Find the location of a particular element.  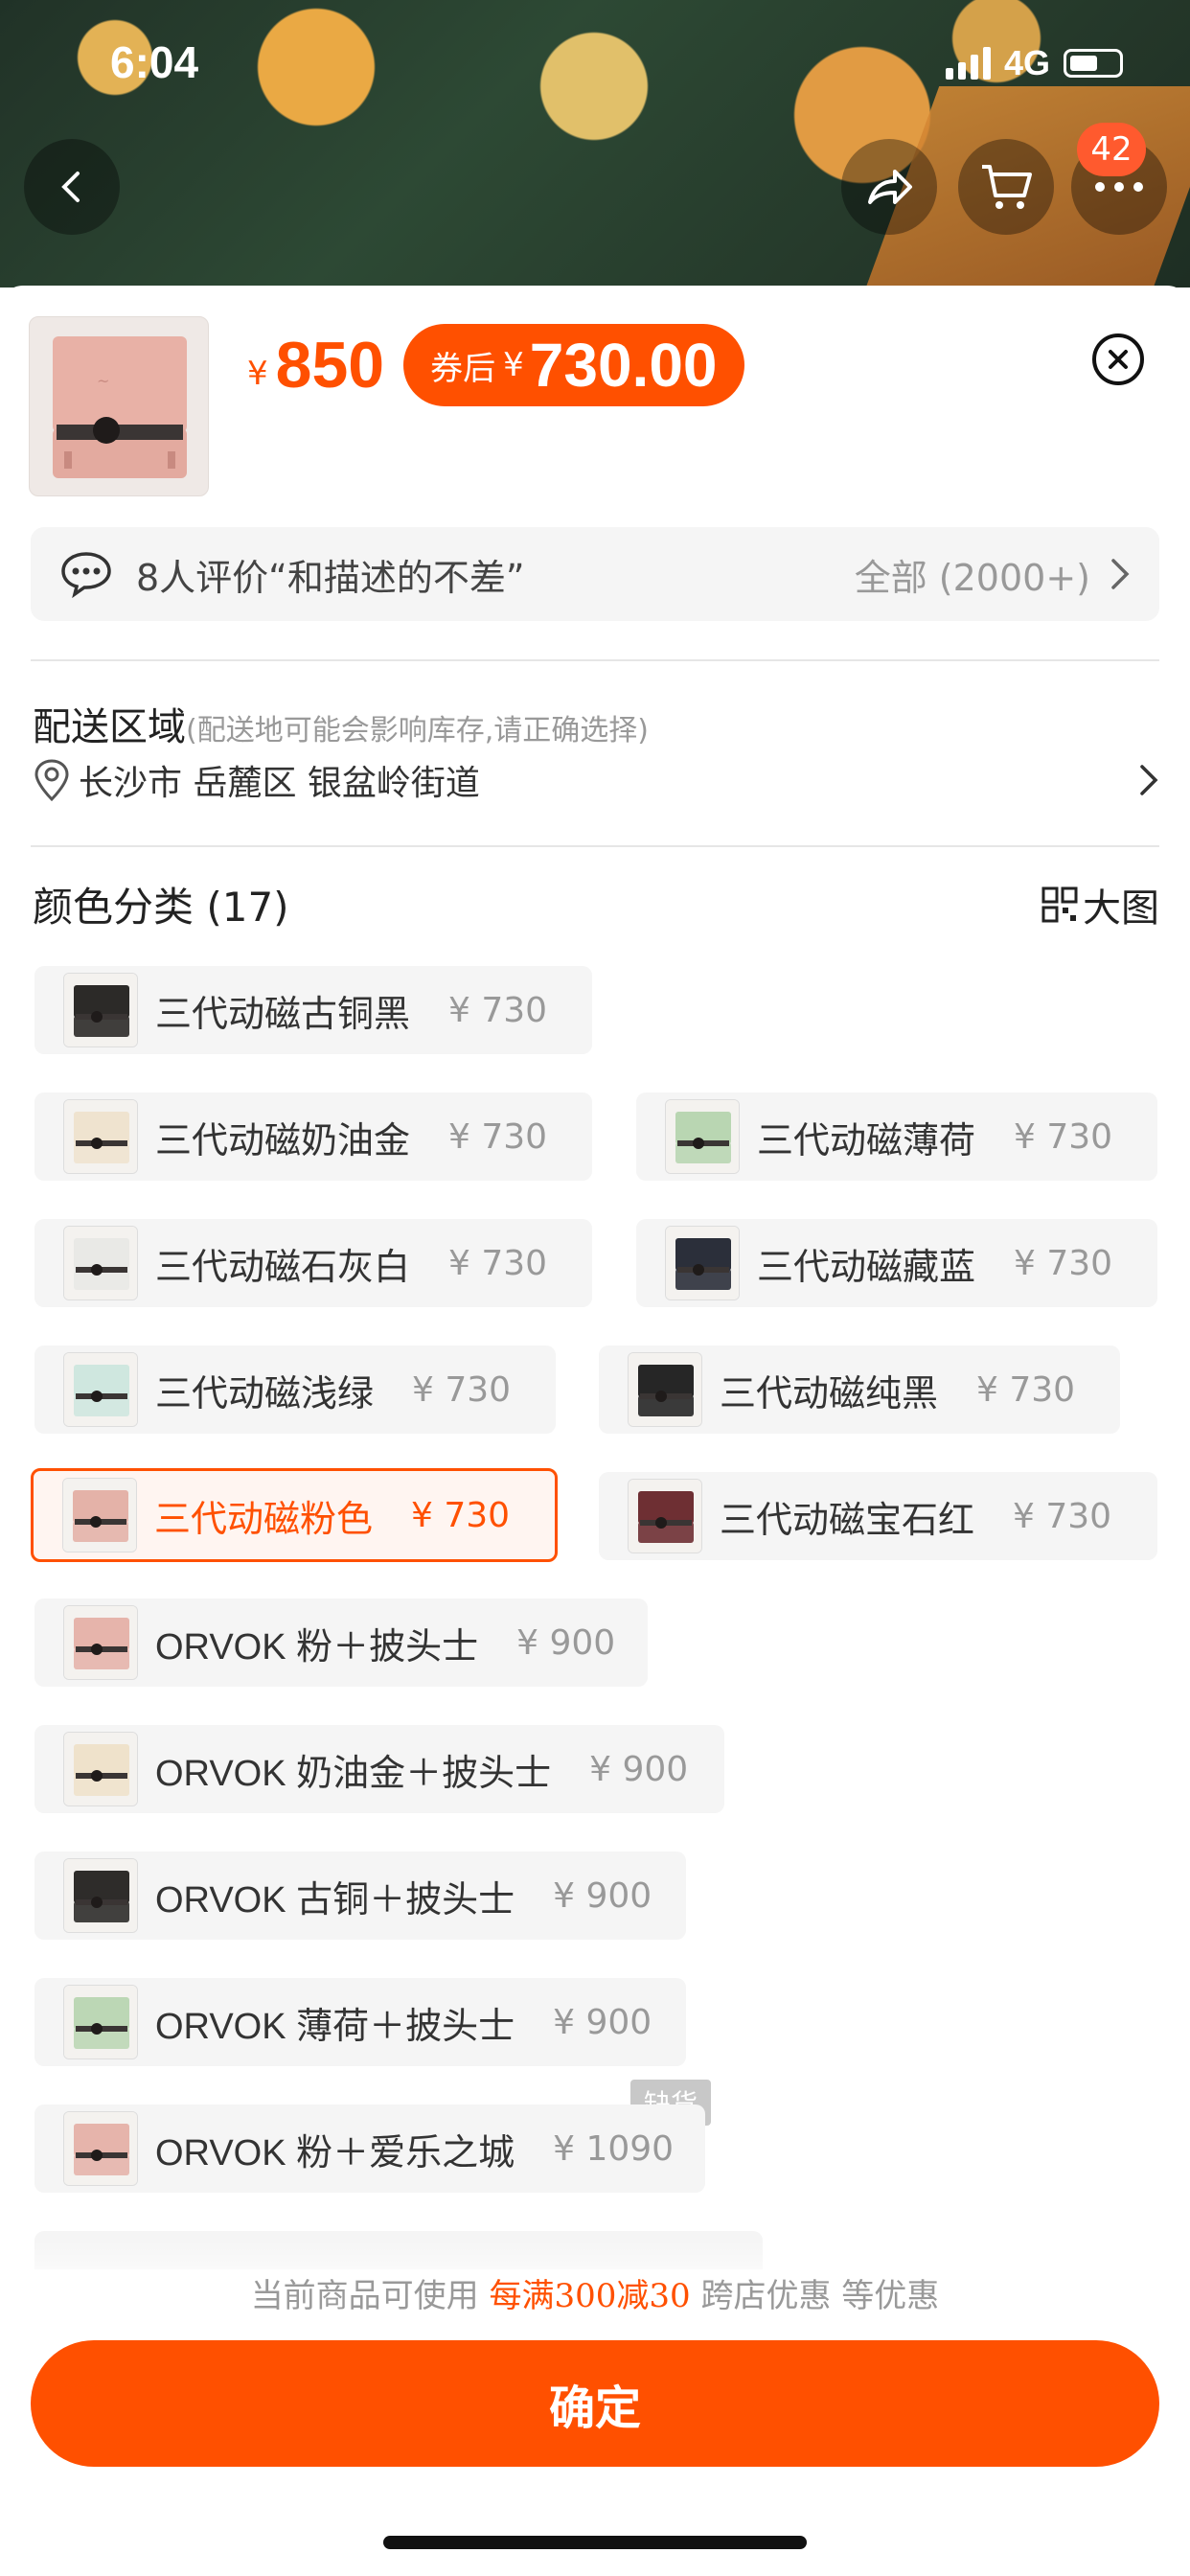

status-indicators: 4G is located at coordinates (1034, 63).